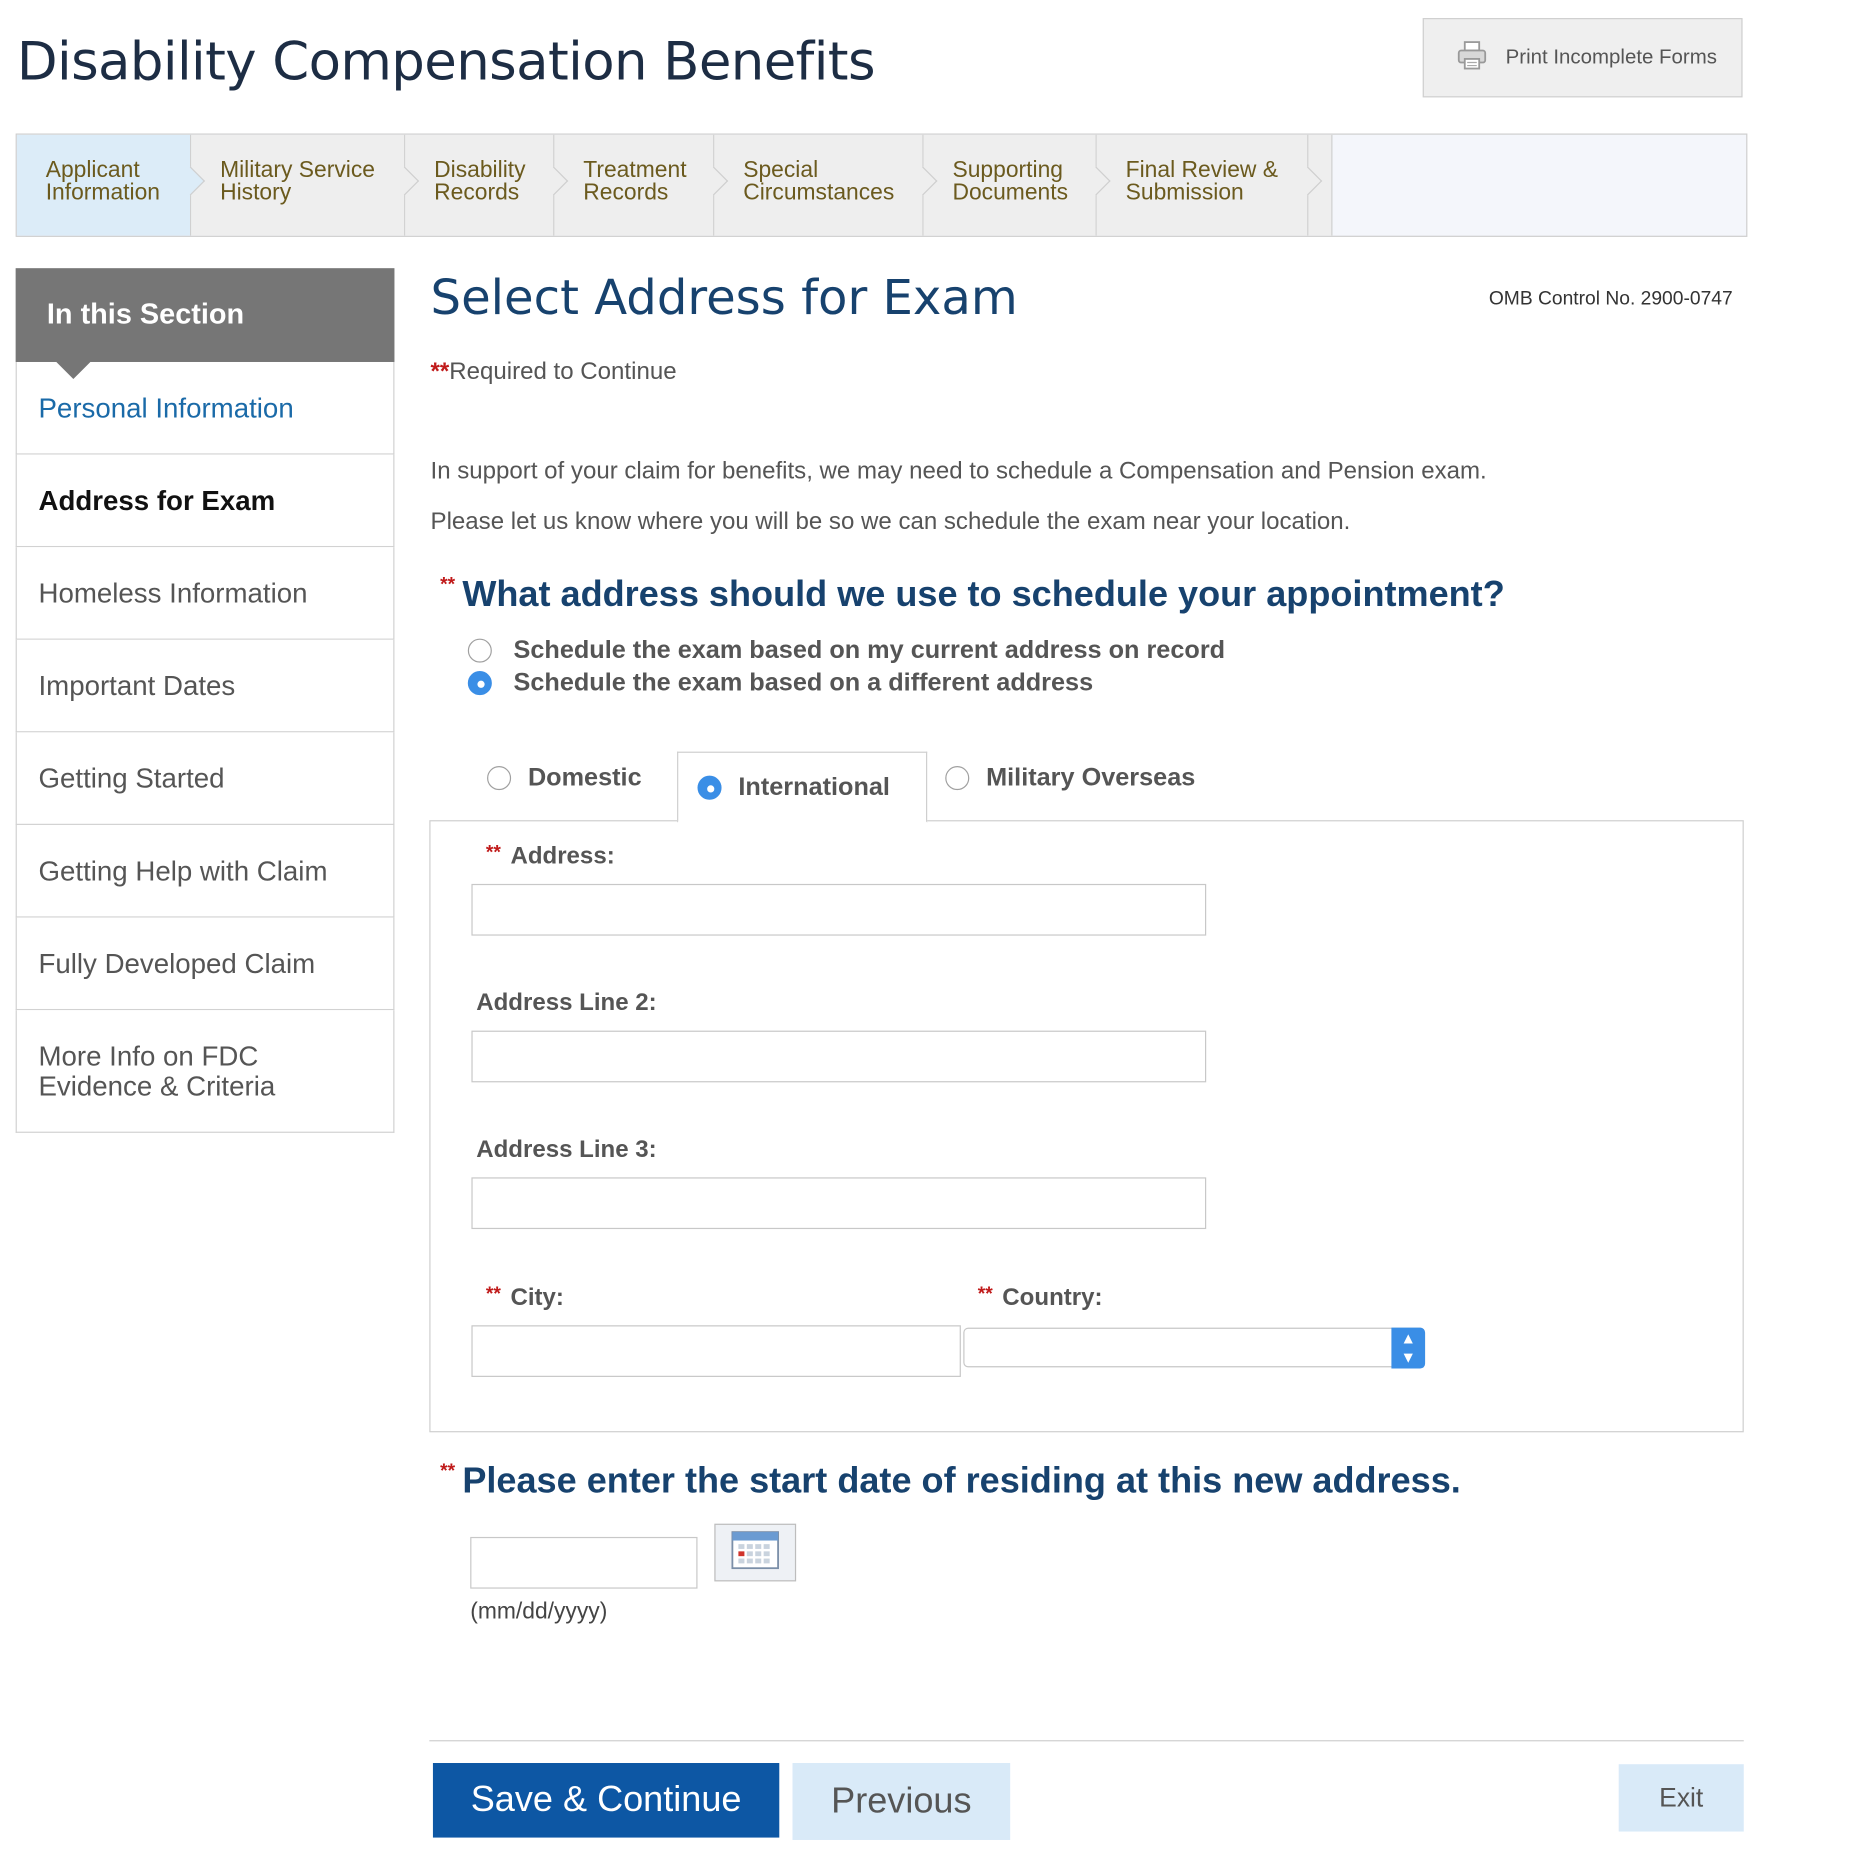 This screenshot has height=1868, width=1876. Describe the element at coordinates (724, 298) in the screenshot. I see `section-heading: Select Address for Exam` at that location.